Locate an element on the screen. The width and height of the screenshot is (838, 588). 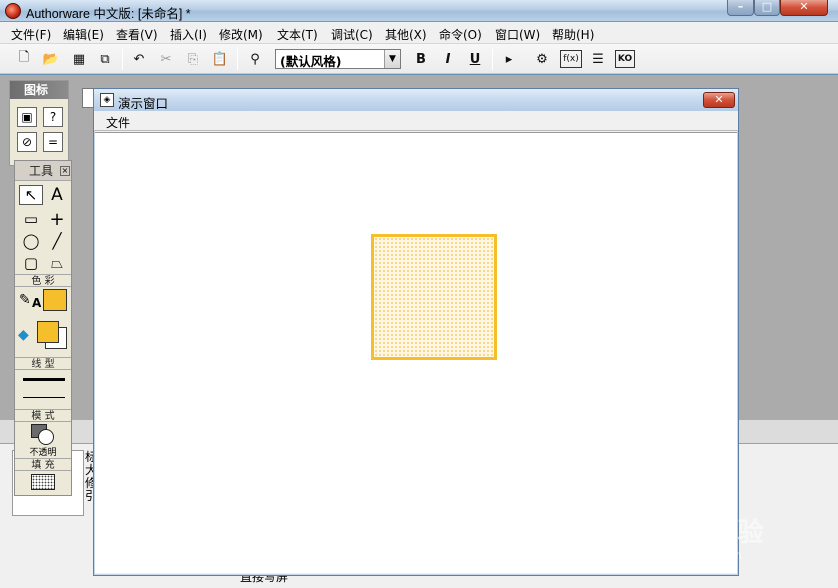
menu-window: 窗口(W) is located at coordinates (517, 34).